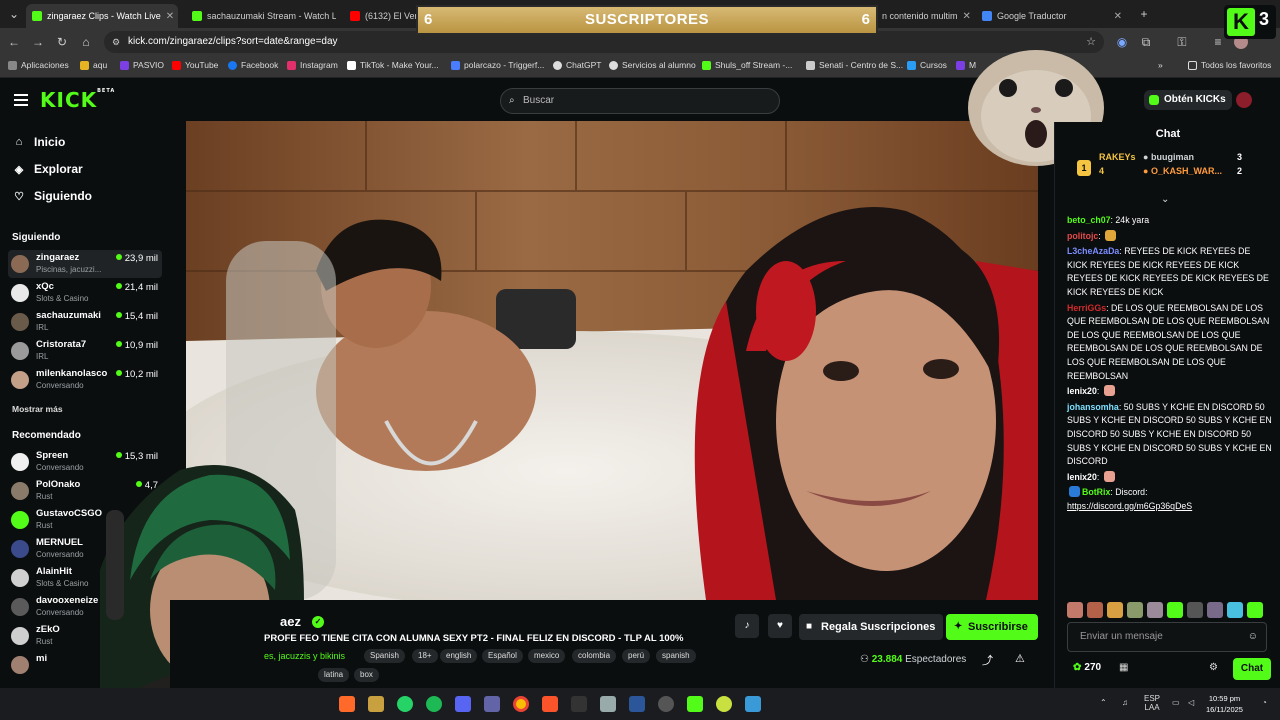  What do you see at coordinates (1117, 157) in the screenshot?
I see `leader-name: RAKEYs` at bounding box center [1117, 157].